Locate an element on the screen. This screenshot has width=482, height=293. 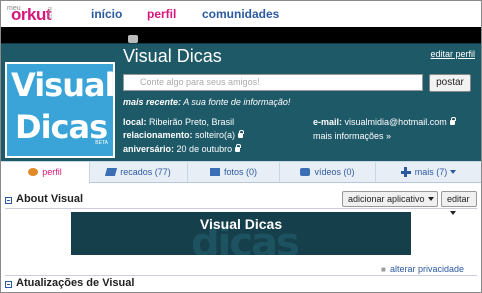
recent-value: A sua fonte de informação! is located at coordinates (237, 102).